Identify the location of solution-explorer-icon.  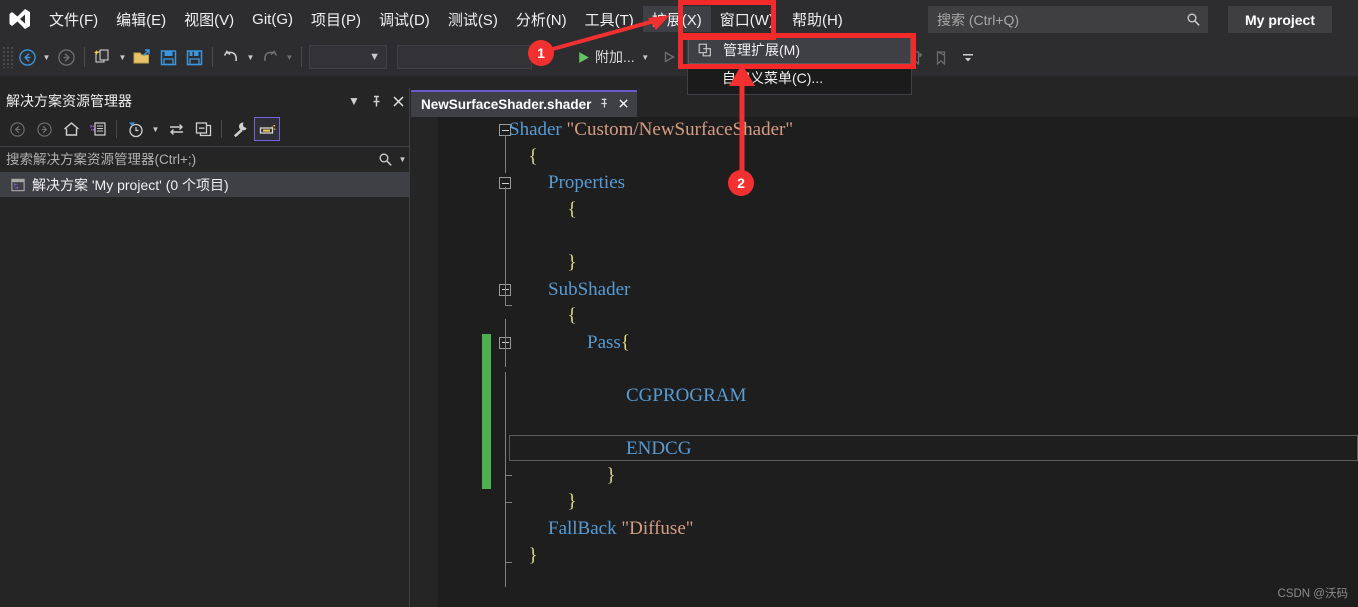
(98, 129).